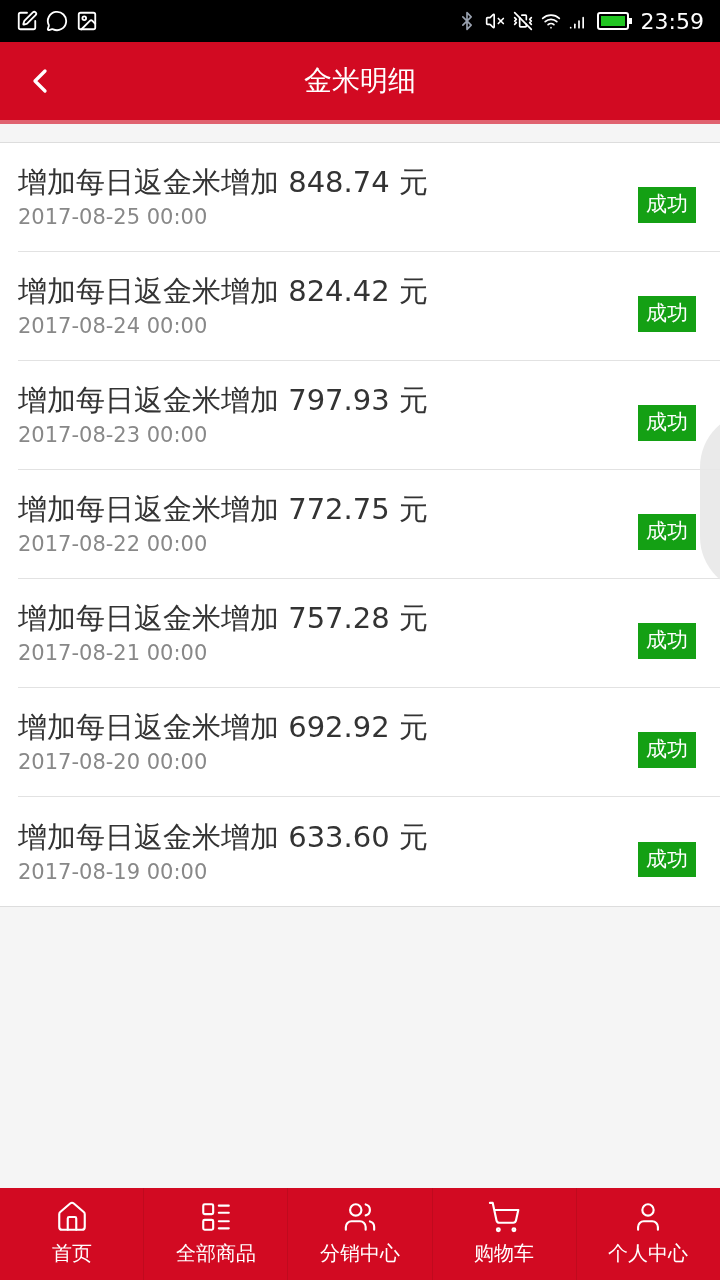  Describe the element at coordinates (360, 1217) in the screenshot. I see `people-icon` at that location.